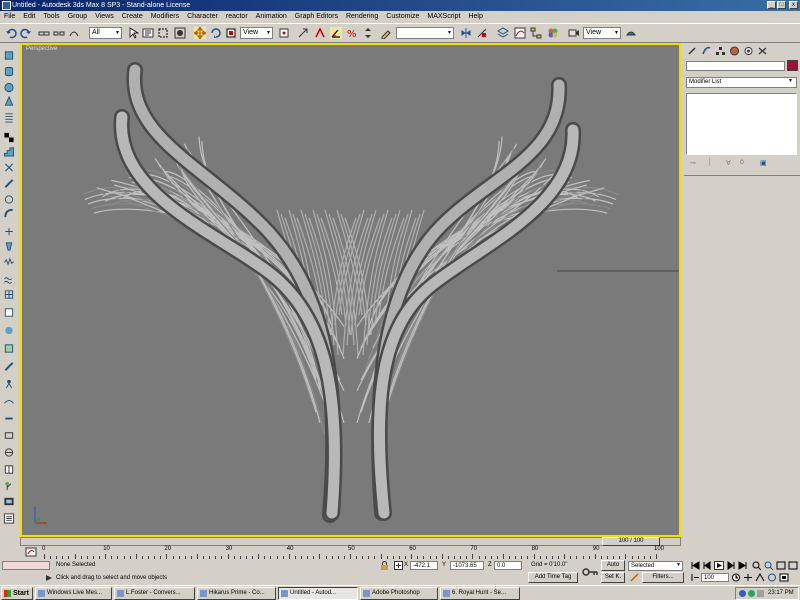 The image size is (800, 600). I want to click on open-mini-curve-editor-icon, so click(31, 552).